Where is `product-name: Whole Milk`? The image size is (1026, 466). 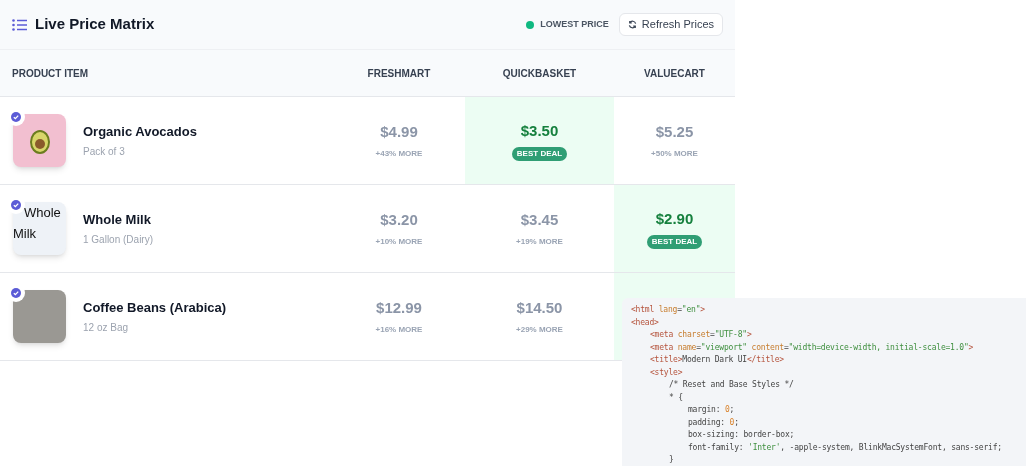 product-name: Whole Milk is located at coordinates (117, 219).